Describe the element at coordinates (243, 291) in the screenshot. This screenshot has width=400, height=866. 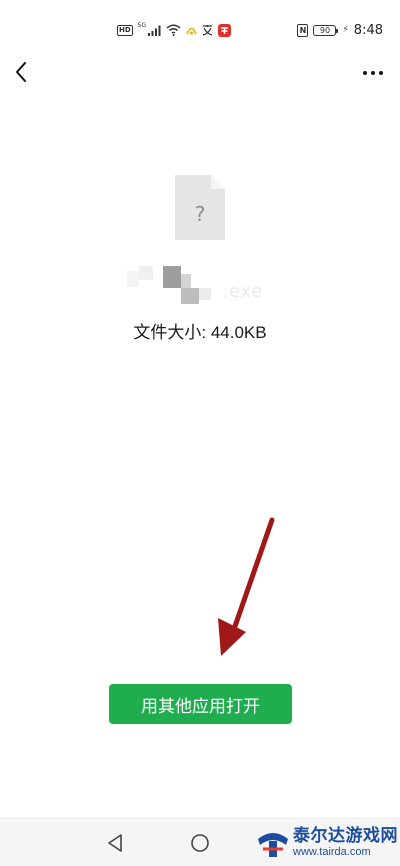
I see `file-extension: .exe` at that location.